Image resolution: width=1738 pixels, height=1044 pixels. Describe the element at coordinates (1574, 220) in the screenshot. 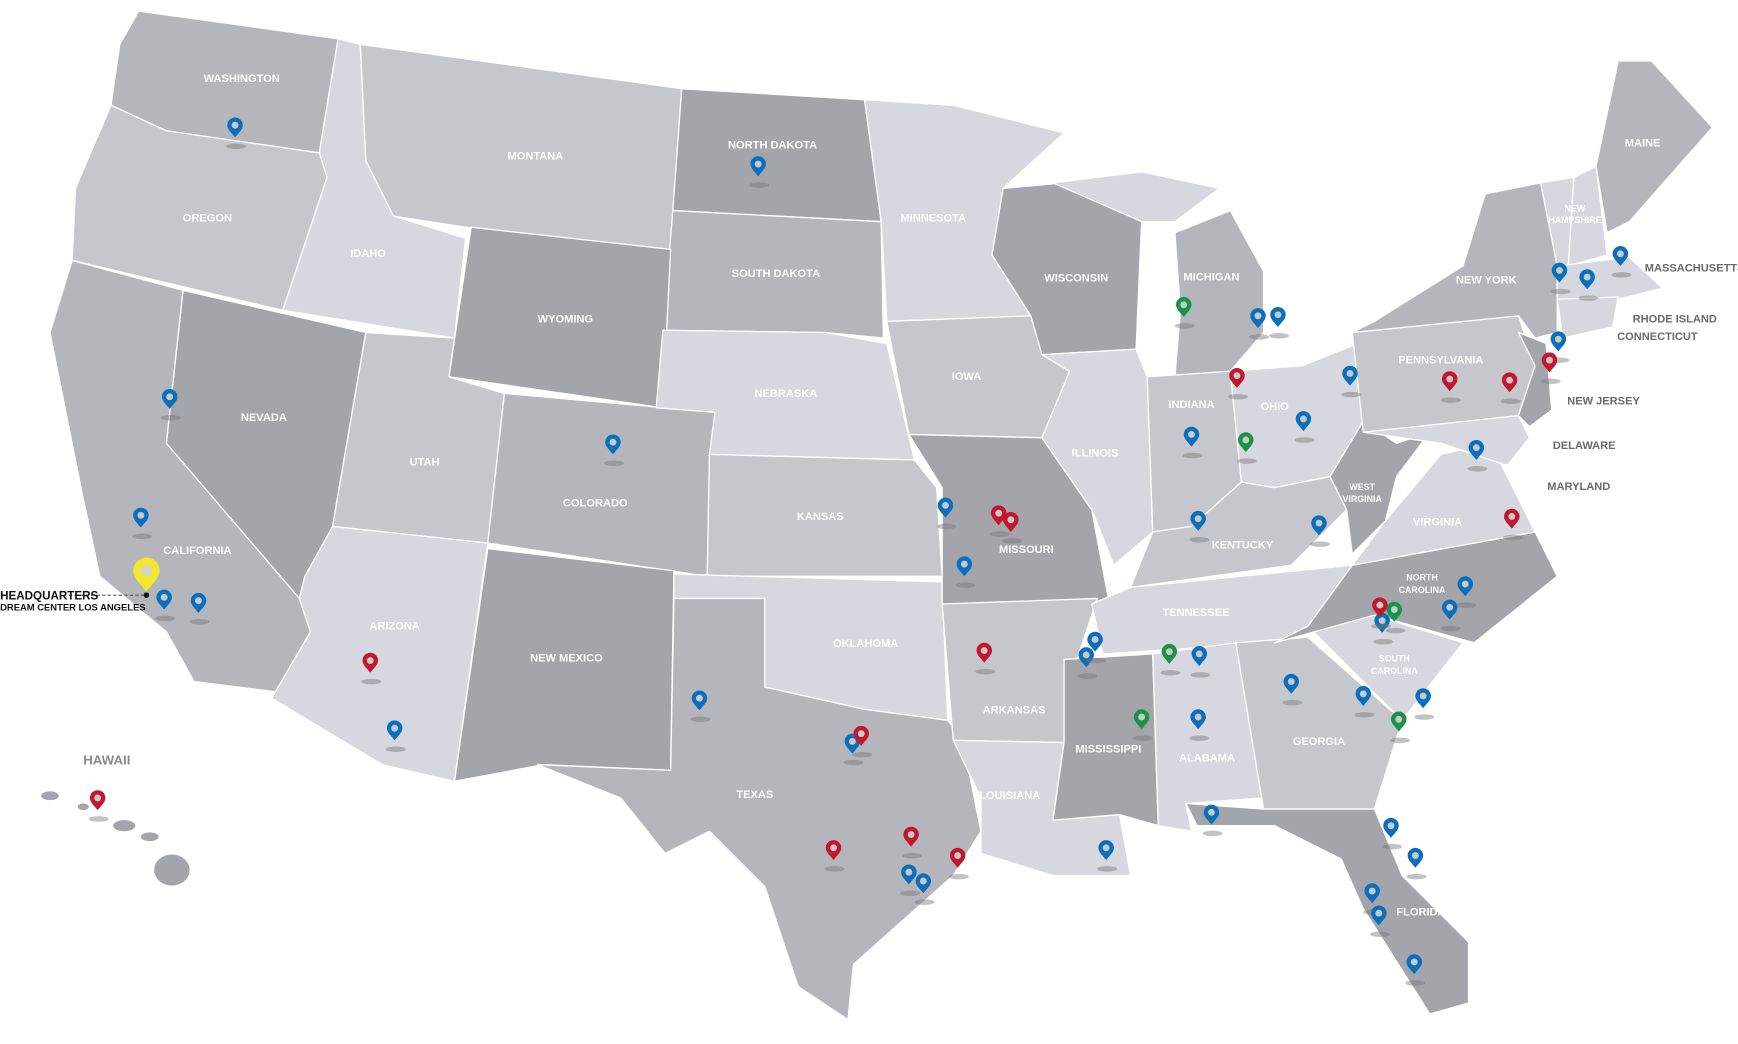

I see `state-label-nh2: HAMPSHIRE` at that location.